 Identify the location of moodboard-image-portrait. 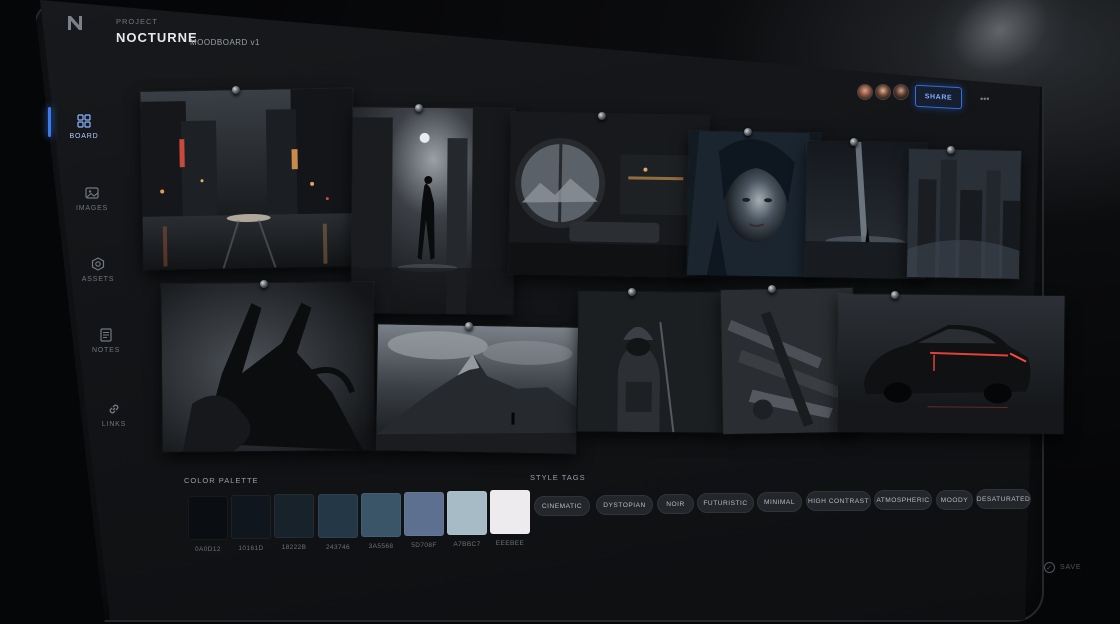
(754, 204).